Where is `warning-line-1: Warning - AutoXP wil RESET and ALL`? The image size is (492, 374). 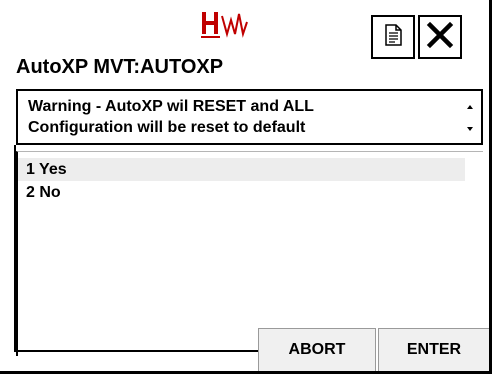 warning-line-1: Warning - AutoXP wil RESET and ALL is located at coordinates (171, 106).